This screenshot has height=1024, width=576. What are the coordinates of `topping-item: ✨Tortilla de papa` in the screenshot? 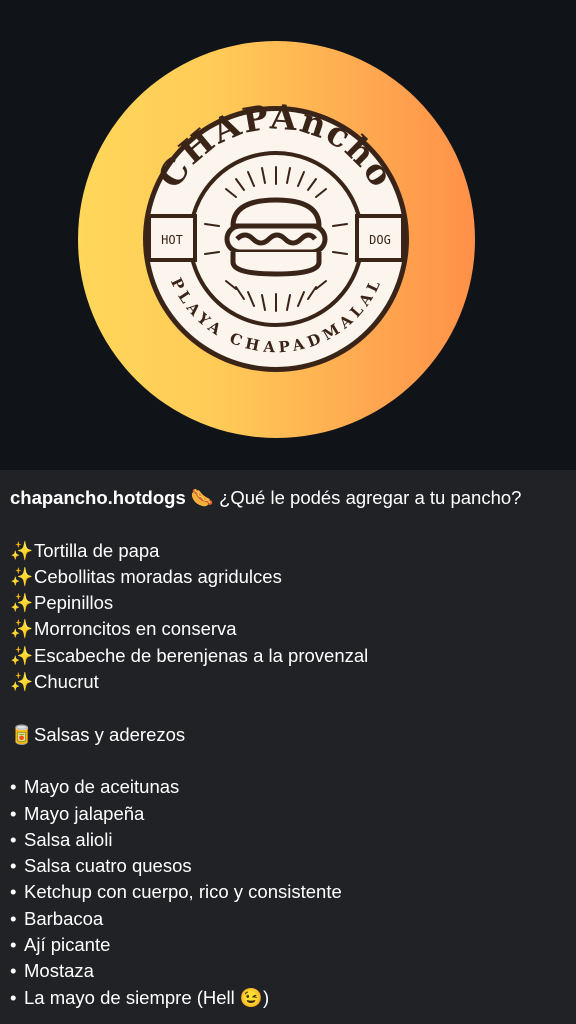 It's located at (290, 551).